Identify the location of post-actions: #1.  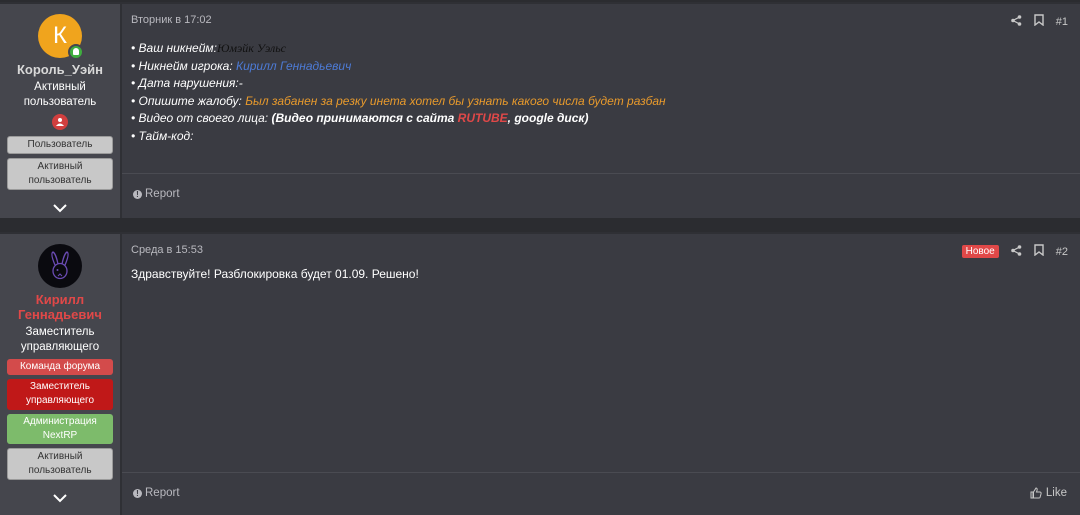
(1039, 21).